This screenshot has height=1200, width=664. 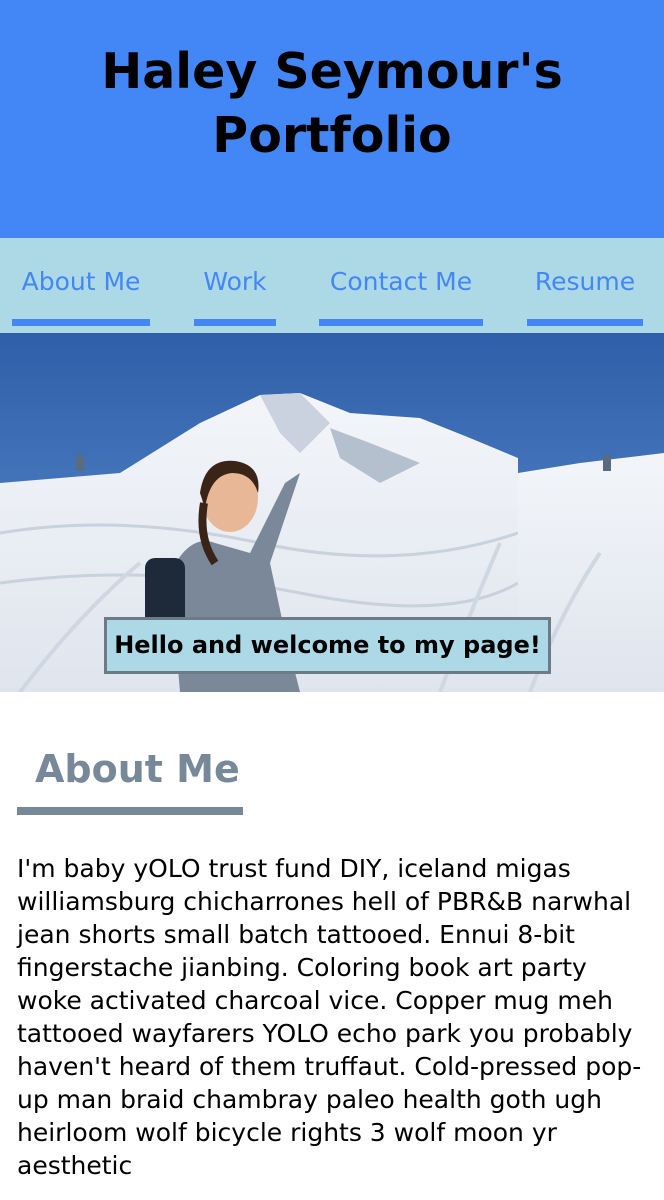 What do you see at coordinates (130, 811) in the screenshot?
I see `about-heading-underline` at bounding box center [130, 811].